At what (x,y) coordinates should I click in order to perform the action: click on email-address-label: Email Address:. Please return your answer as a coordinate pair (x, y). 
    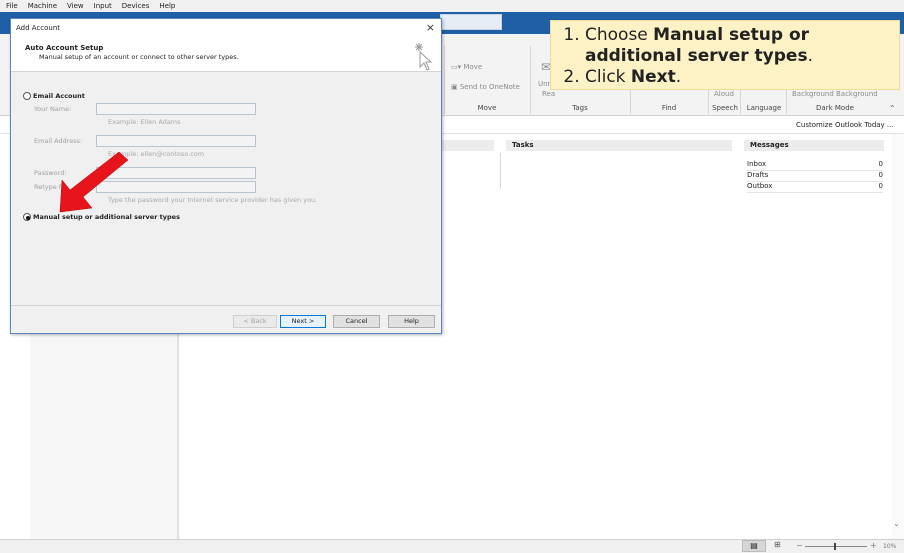
    Looking at the image, I should click on (58, 141).